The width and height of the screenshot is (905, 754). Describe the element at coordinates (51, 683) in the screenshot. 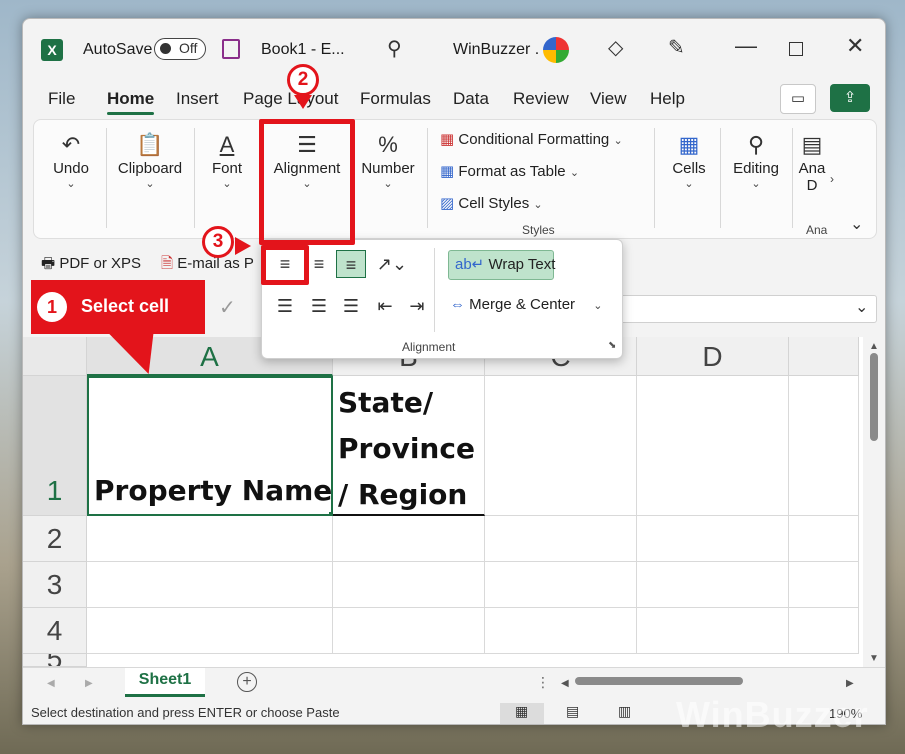

I see `prev-sheet-icon: ◀` at that location.